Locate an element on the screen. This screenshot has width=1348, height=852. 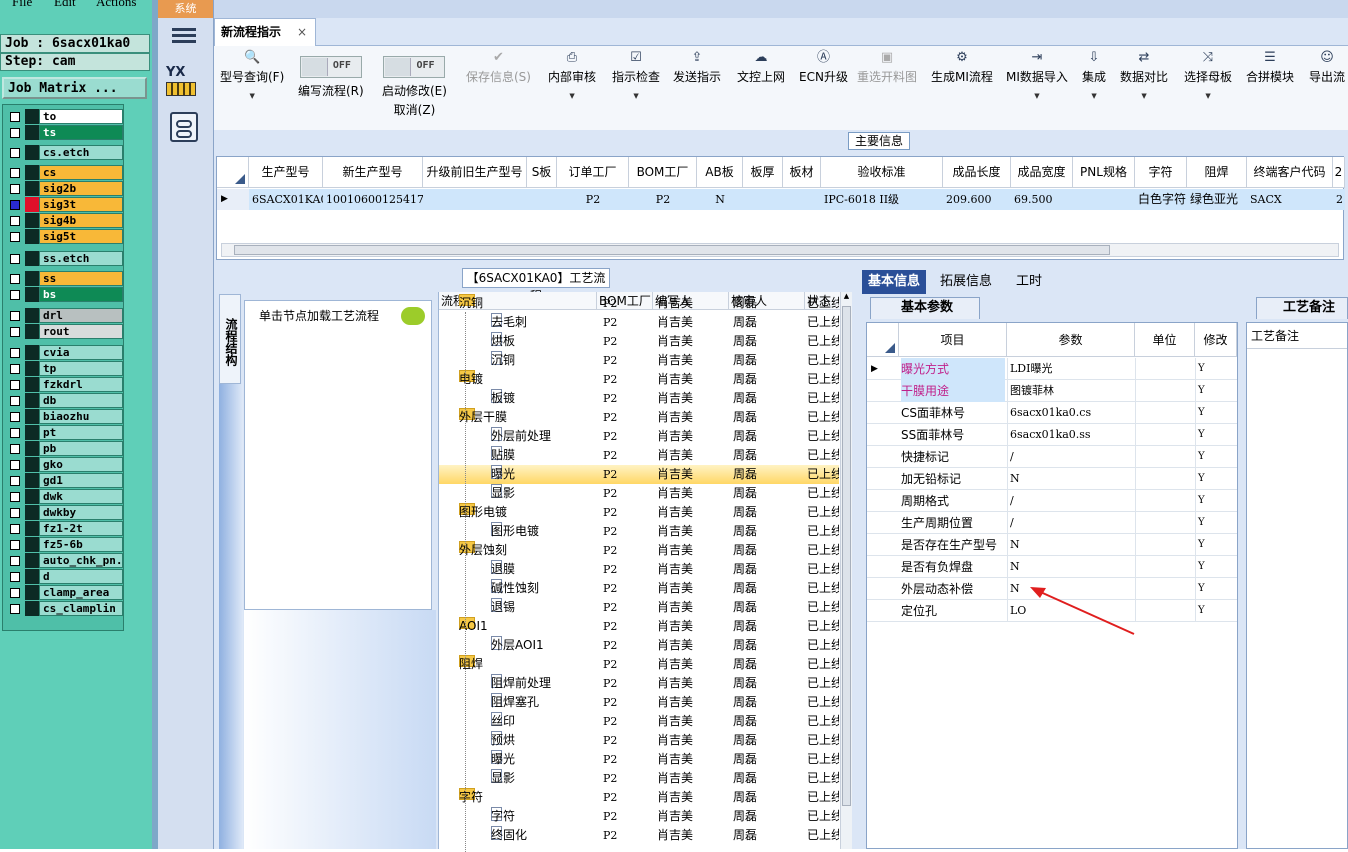
param-row: 生产周期位置 / Y is located at coordinates (1052, 523).